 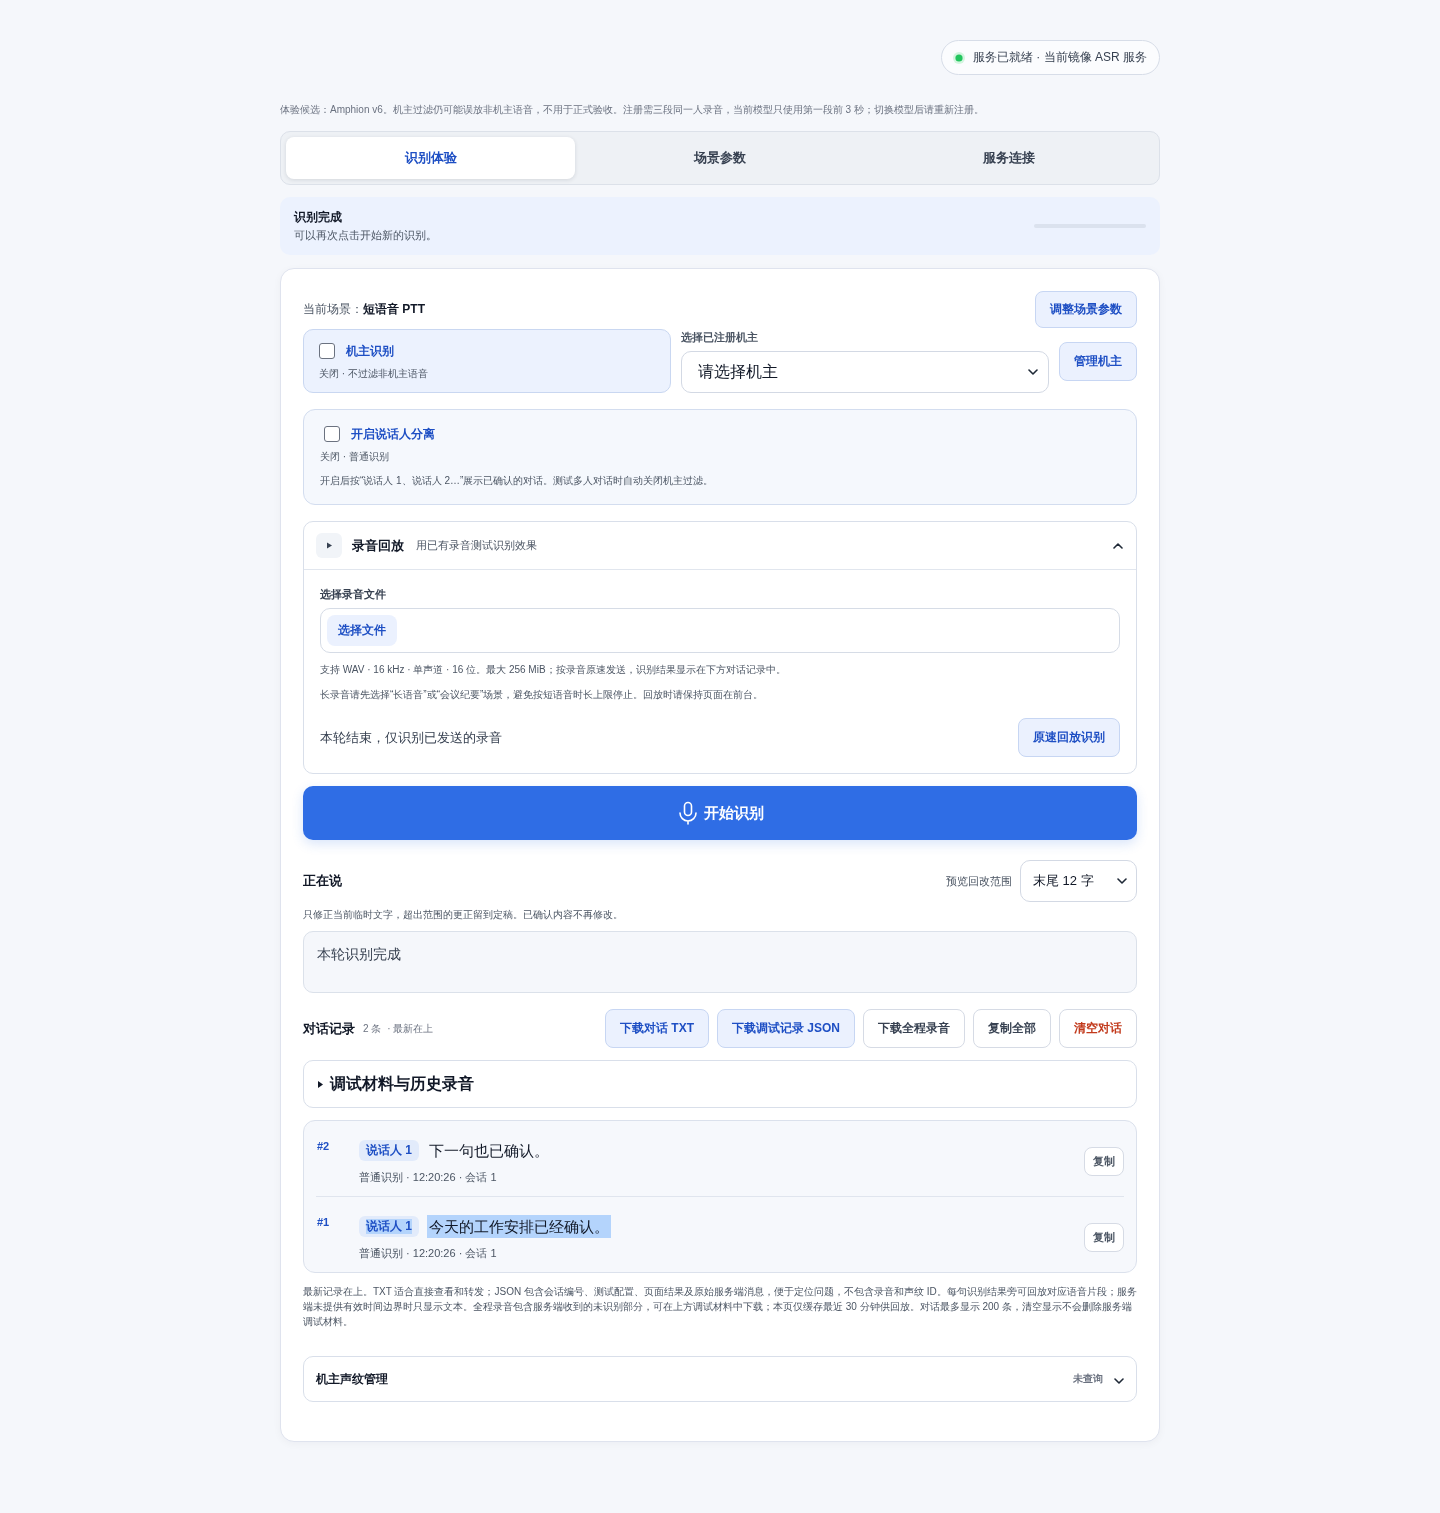 I want to click on scene-value: 短语音 PTT, so click(x=394, y=309).